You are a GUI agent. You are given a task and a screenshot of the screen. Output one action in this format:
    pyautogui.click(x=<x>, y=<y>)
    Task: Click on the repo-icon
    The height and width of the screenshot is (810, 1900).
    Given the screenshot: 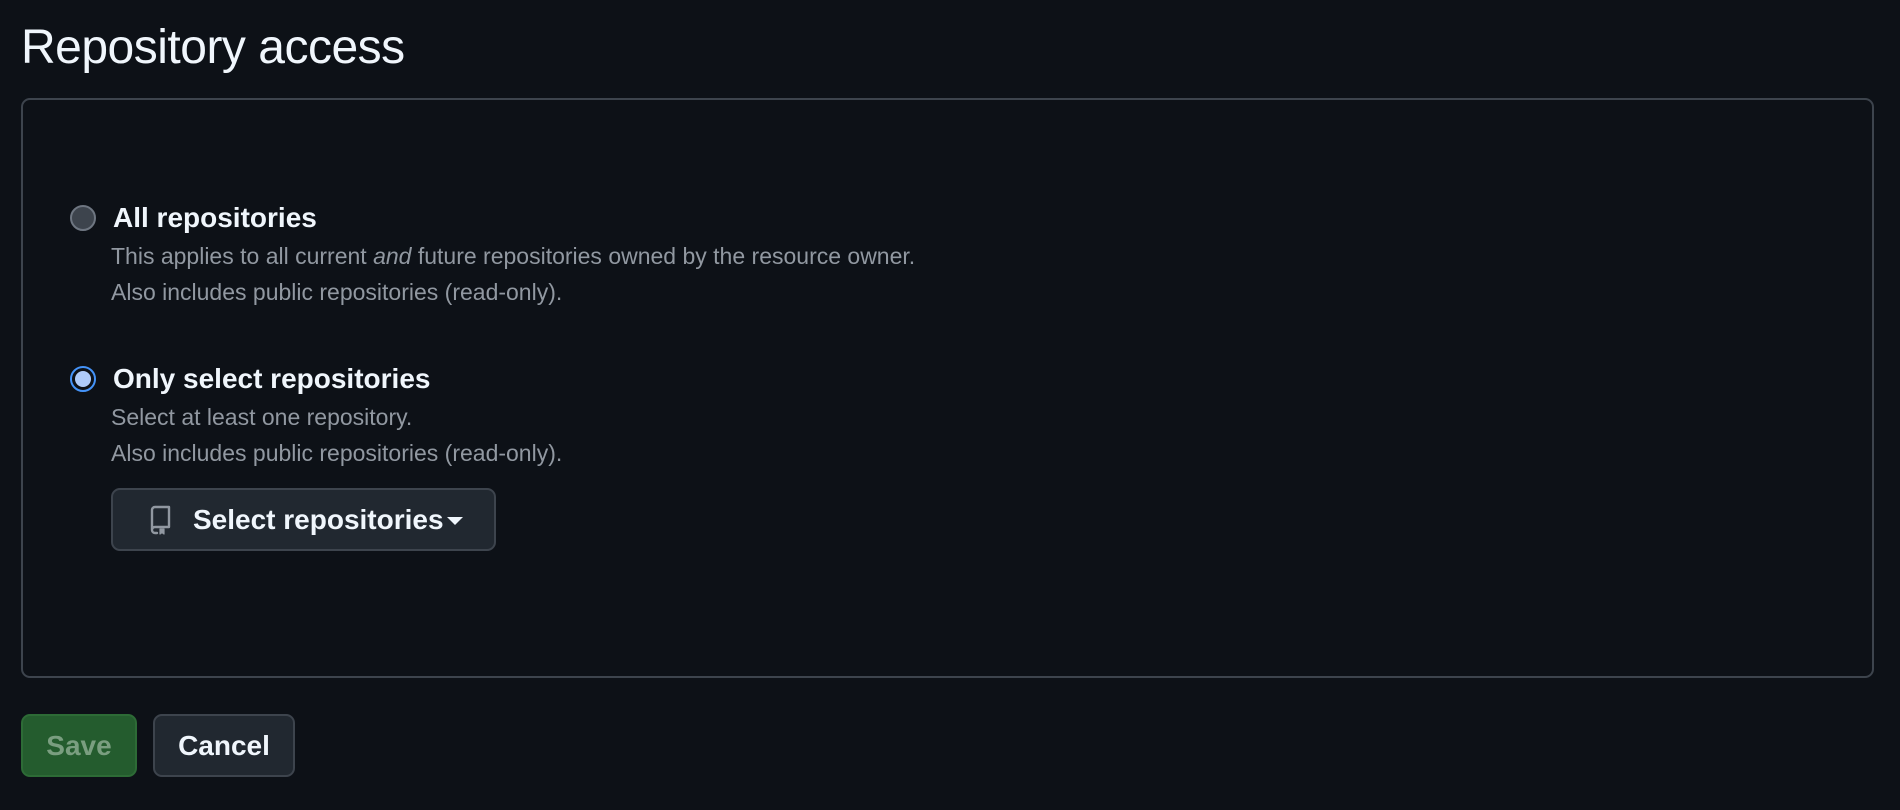 What is the action you would take?
    pyautogui.click(x=160, y=520)
    